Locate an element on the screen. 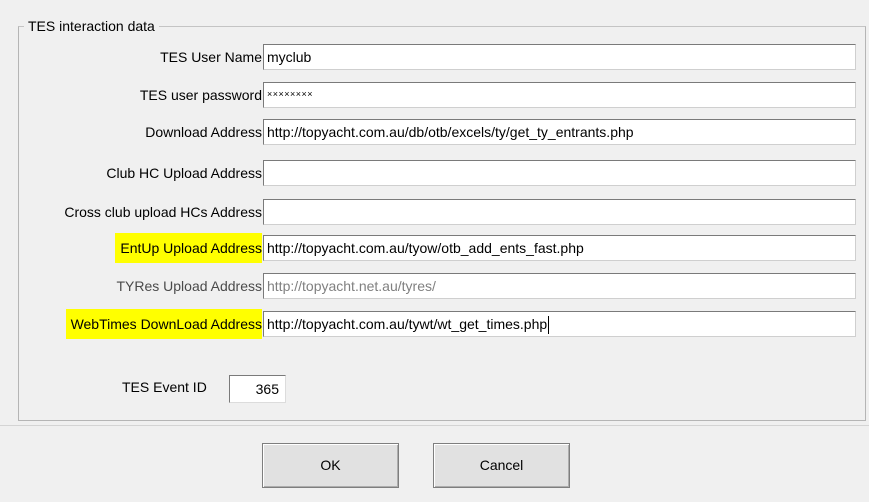  groupbox-title: TES interaction data is located at coordinates (91, 26).